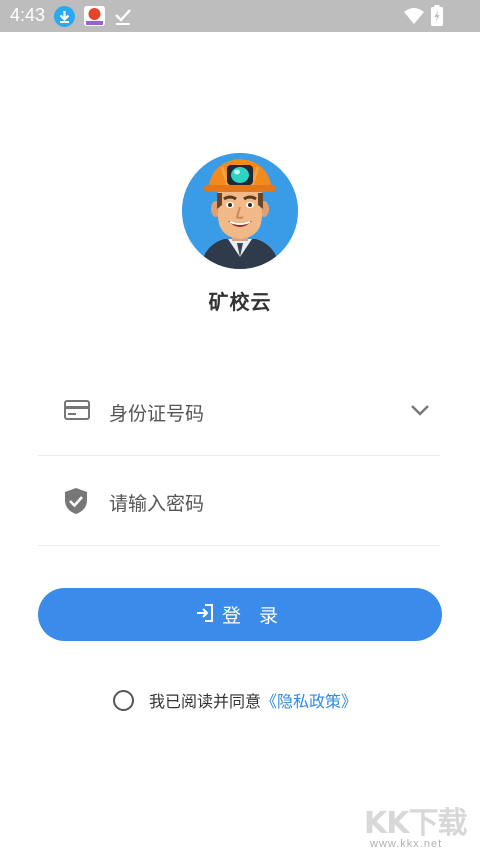 This screenshot has width=480, height=854. I want to click on password-field: 请输入密码, so click(239, 501).